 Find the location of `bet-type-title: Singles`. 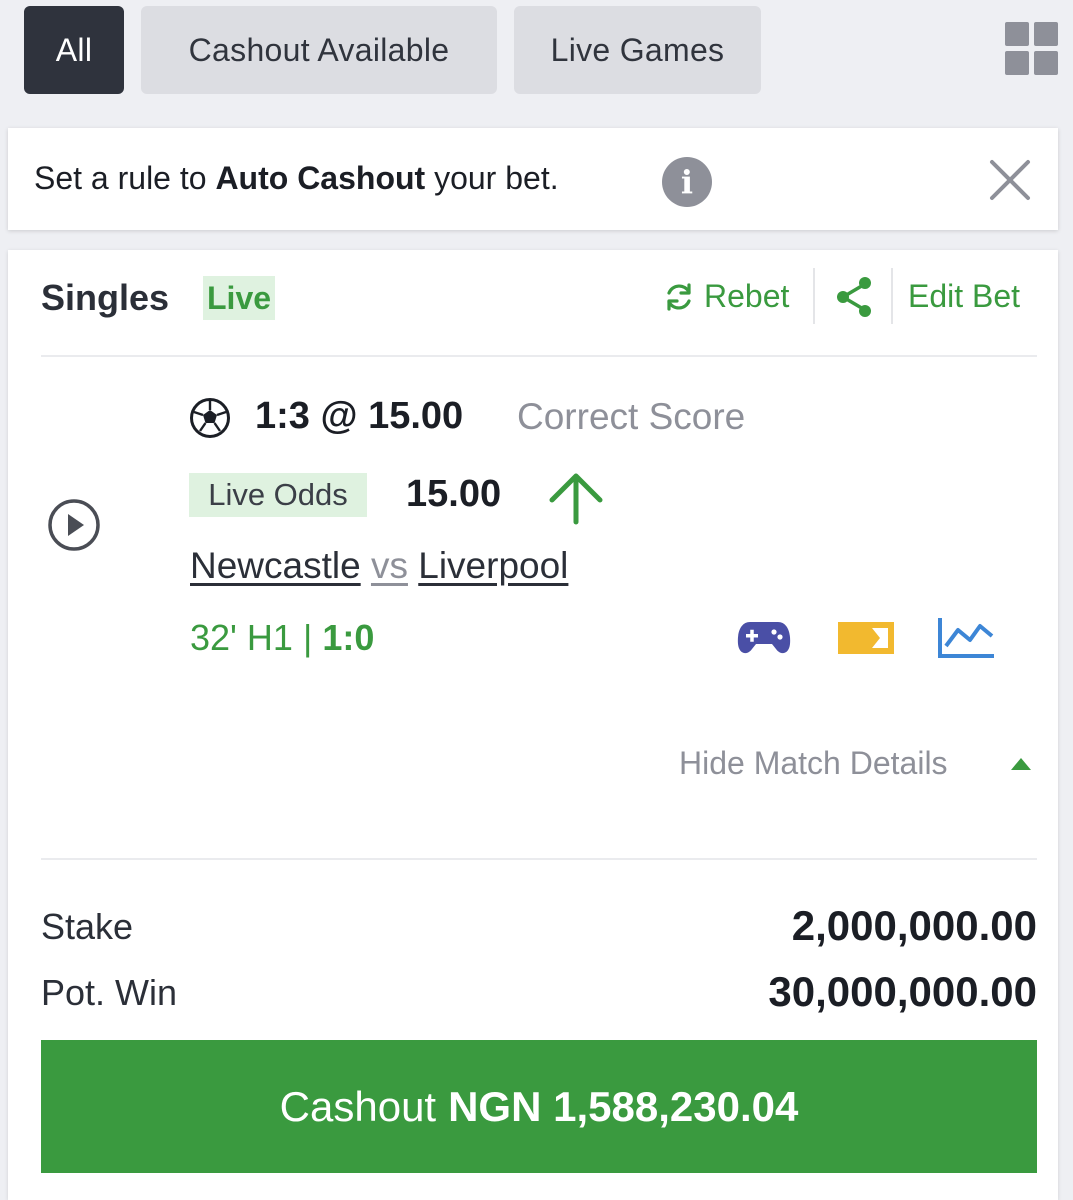

bet-type-title: Singles is located at coordinates (105, 297).